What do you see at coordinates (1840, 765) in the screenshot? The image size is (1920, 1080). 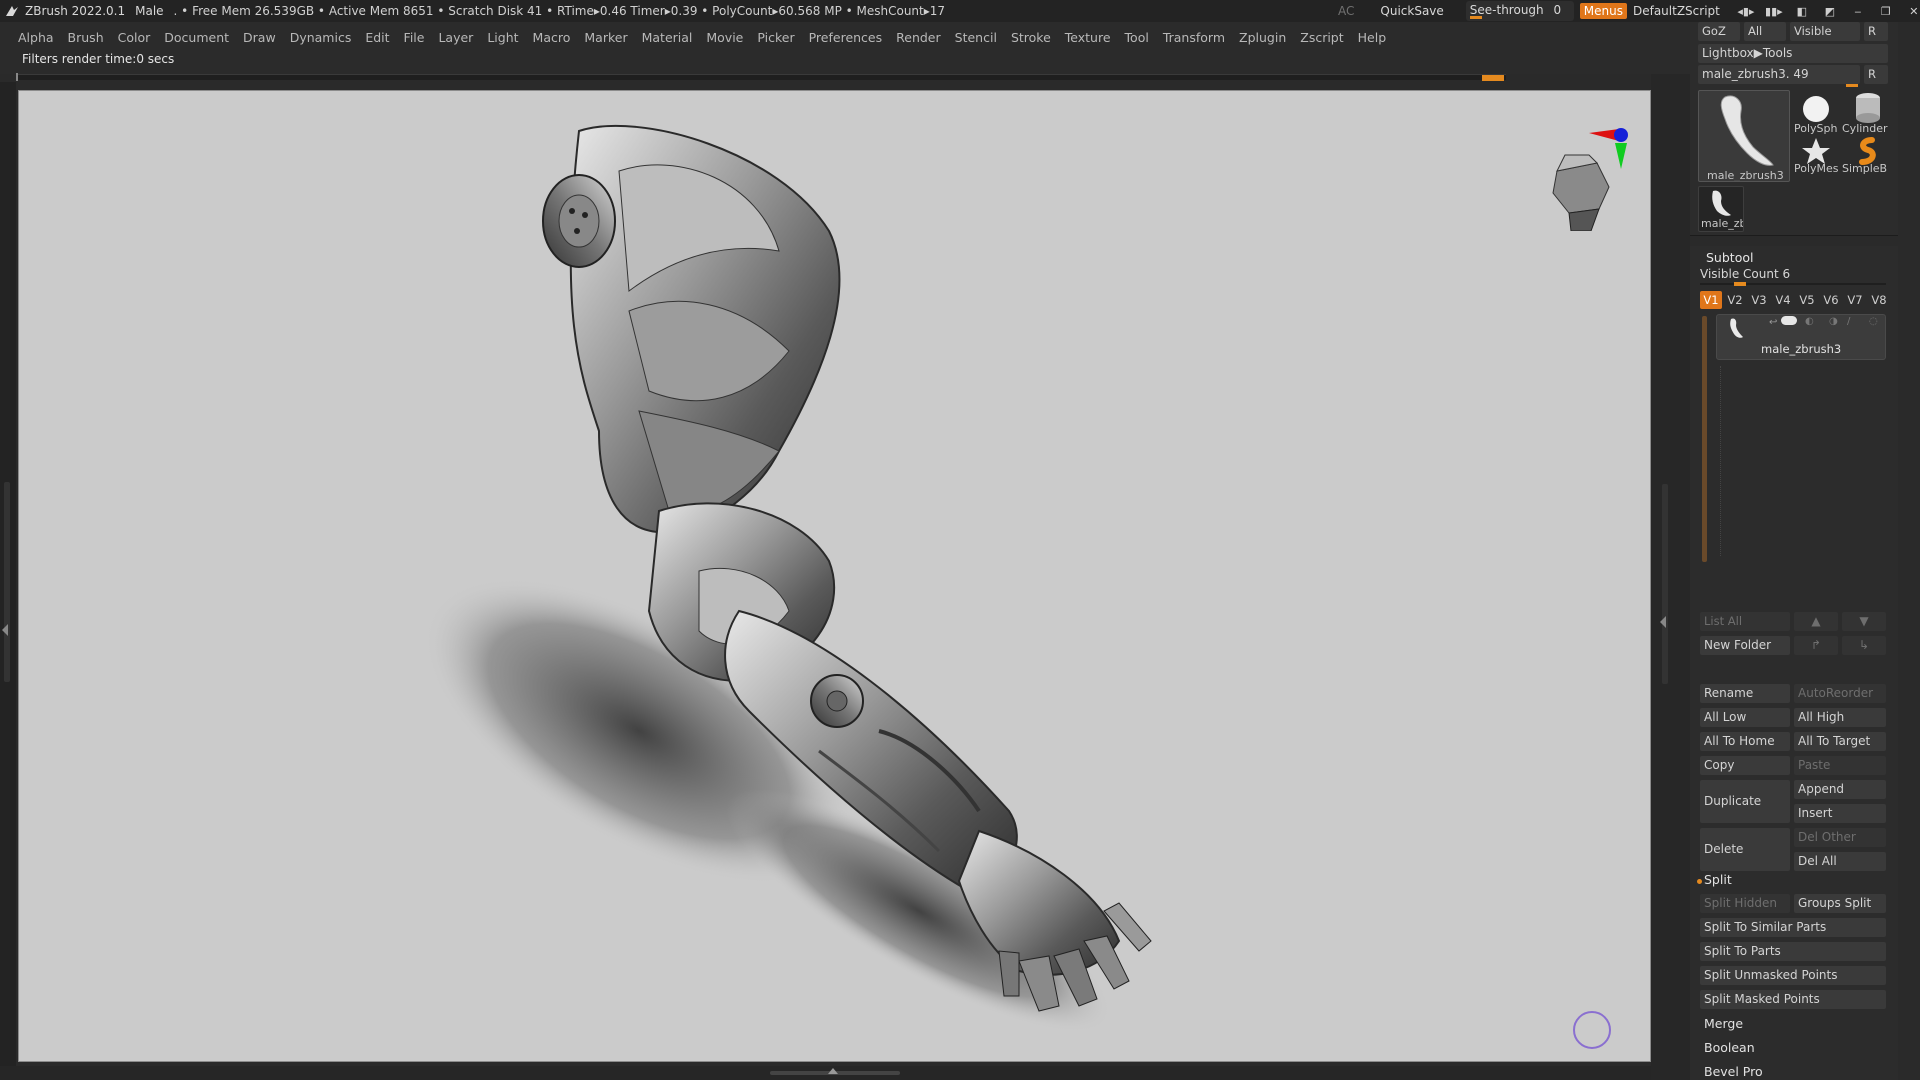 I see `paste-button: Paste` at bounding box center [1840, 765].